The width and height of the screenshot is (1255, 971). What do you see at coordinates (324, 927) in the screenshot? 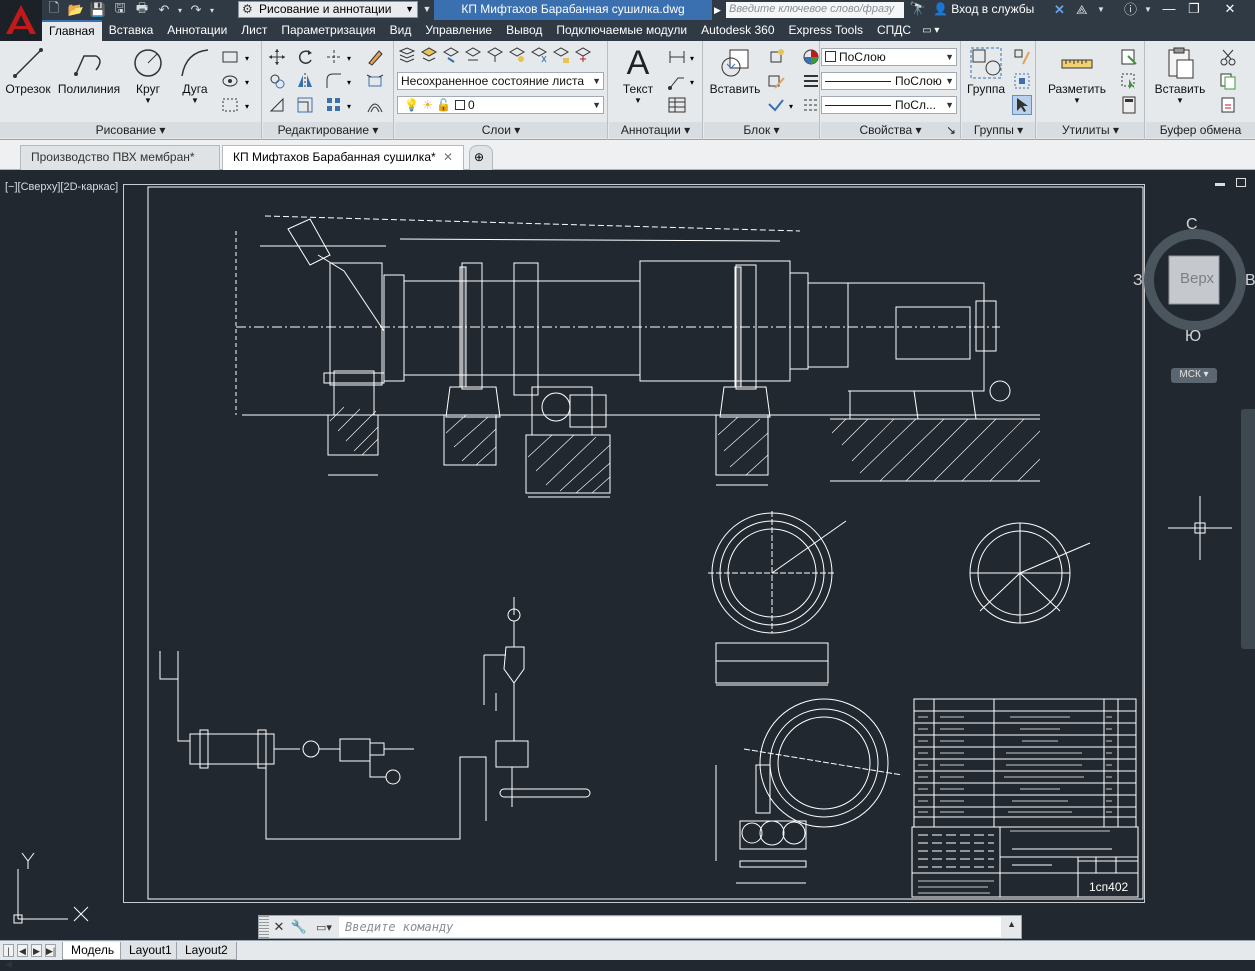
I see `command-prompt-icon: ▭▾` at bounding box center [324, 927].